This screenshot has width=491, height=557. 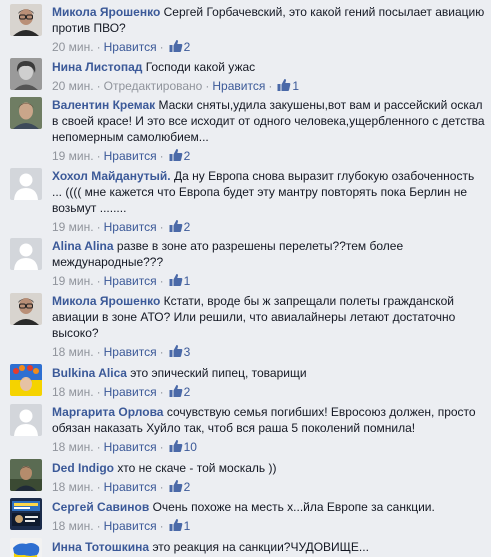 I want to click on comment-author: Ded Indigo, so click(x=83, y=468).